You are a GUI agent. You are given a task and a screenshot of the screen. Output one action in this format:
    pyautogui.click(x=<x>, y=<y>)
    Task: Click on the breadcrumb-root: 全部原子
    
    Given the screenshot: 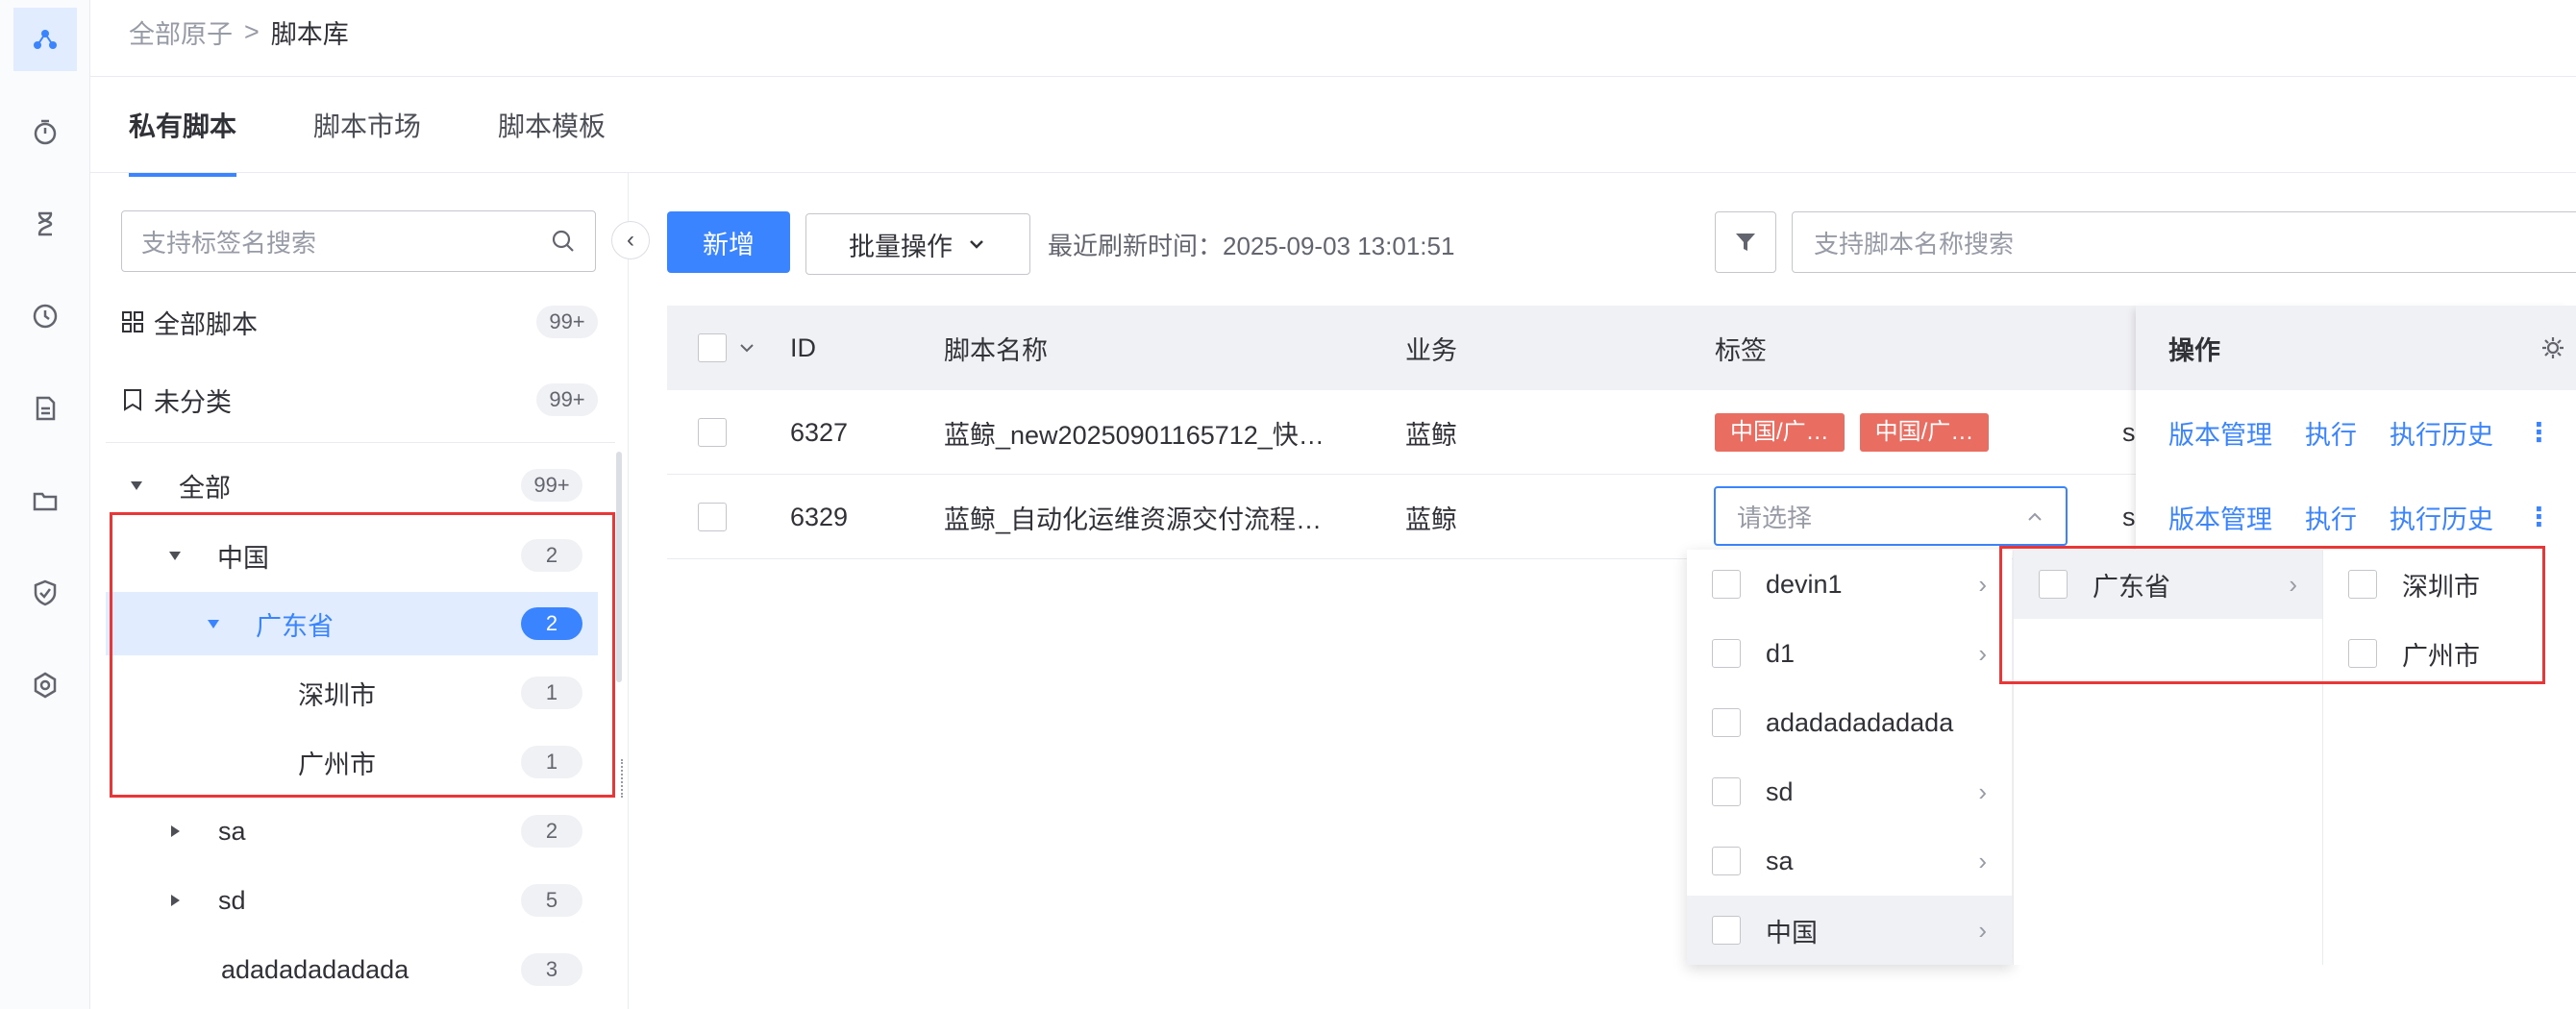 What is the action you would take?
    pyautogui.click(x=181, y=32)
    